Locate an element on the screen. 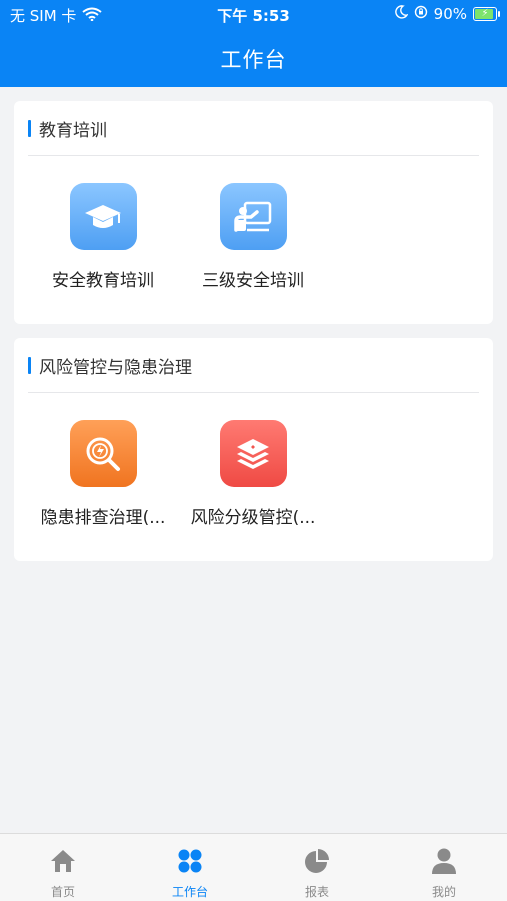 The width and height of the screenshot is (507, 901). section-title-text: 教育培训 is located at coordinates (73, 130).